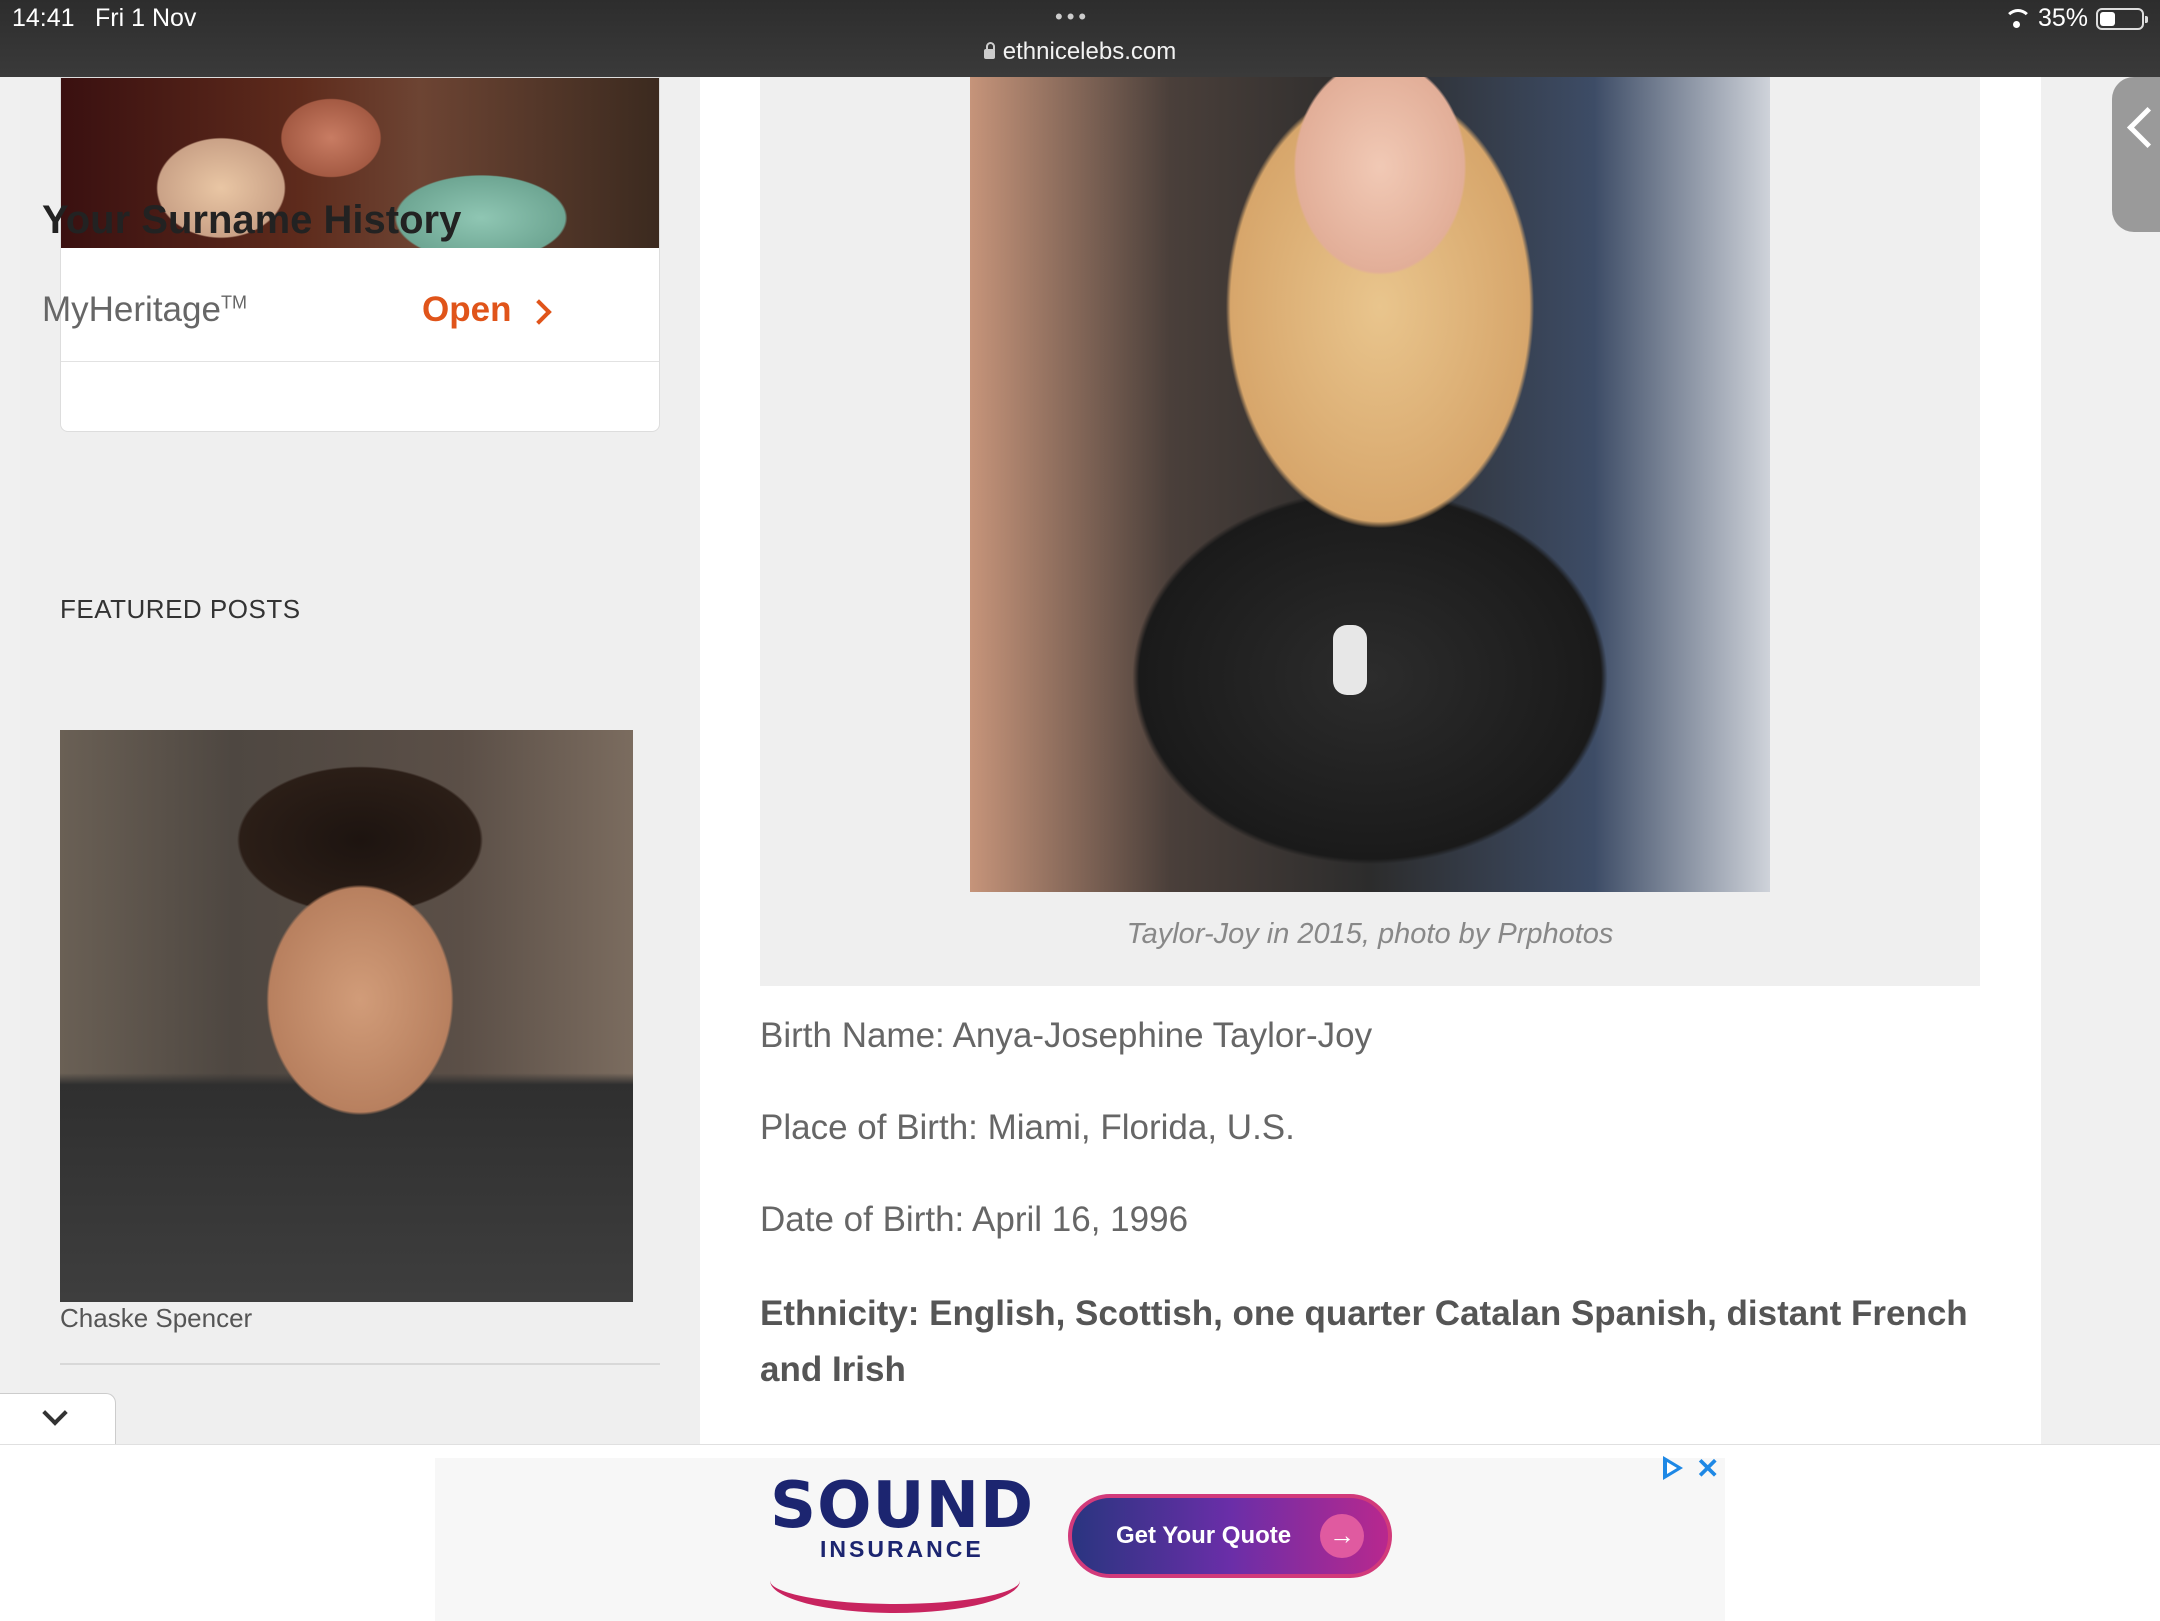  I want to click on more-options-icon: •••, so click(1072, 17).